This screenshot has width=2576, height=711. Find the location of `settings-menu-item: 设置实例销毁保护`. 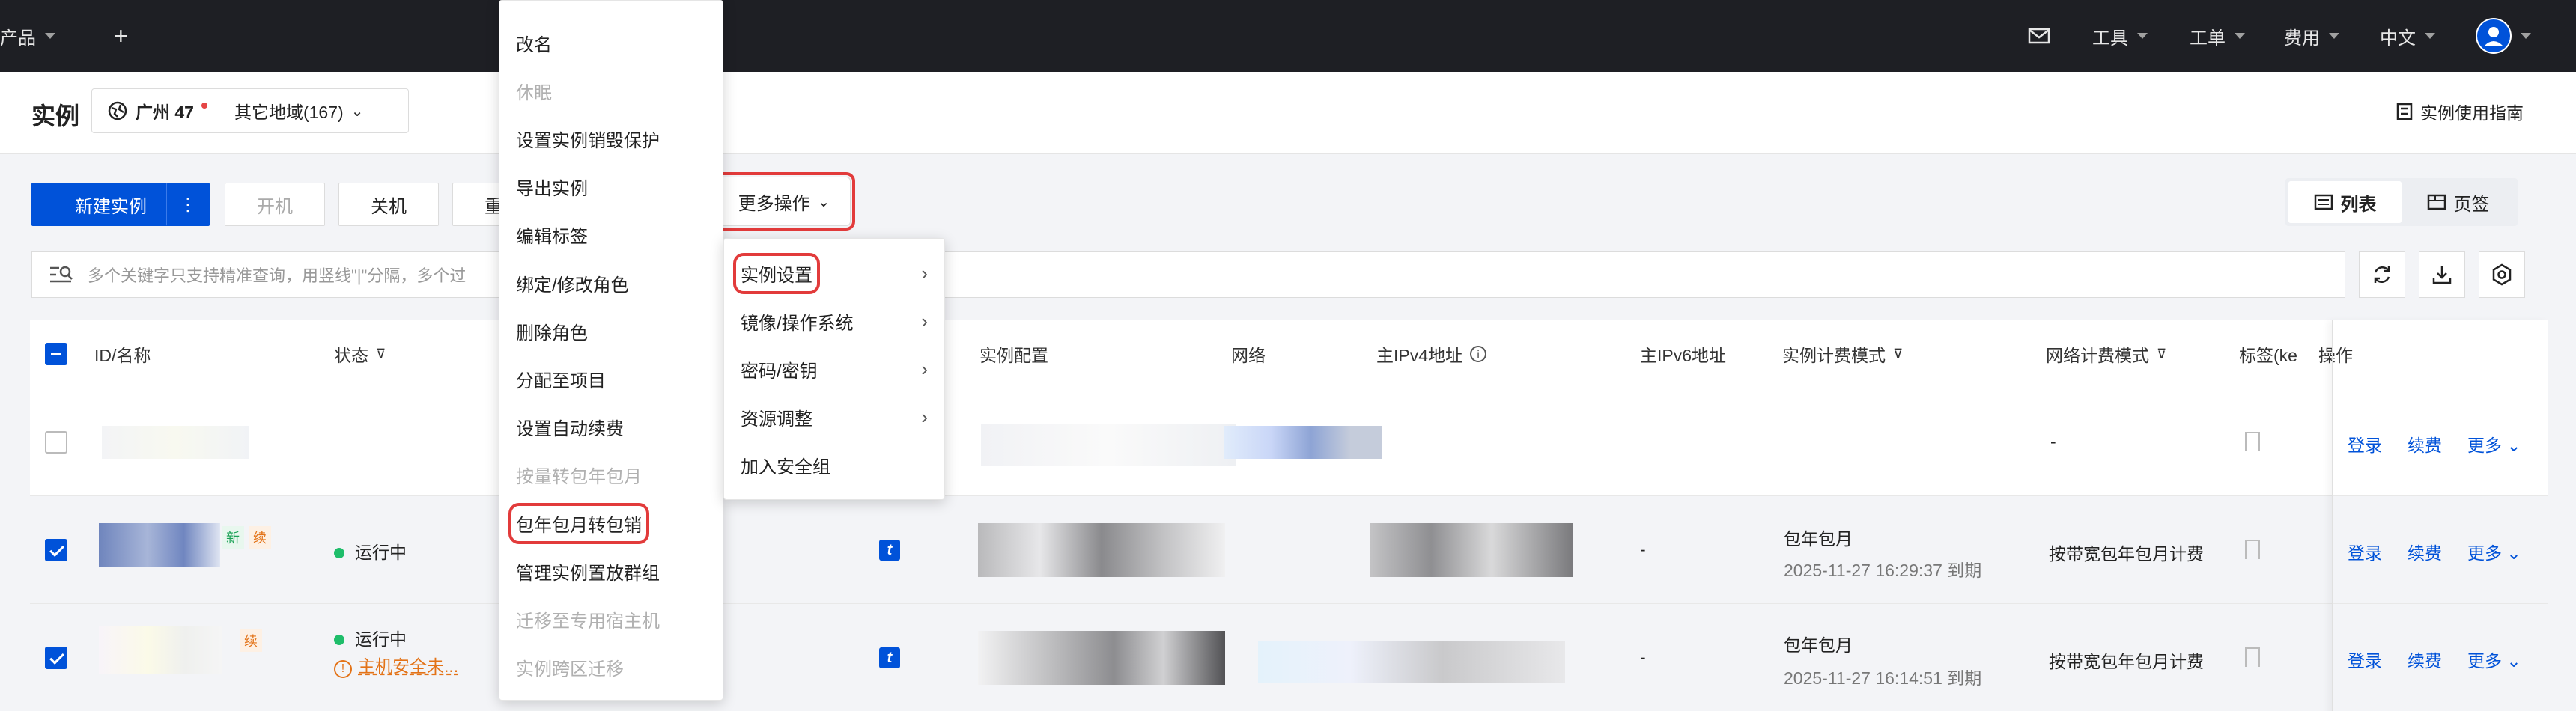

settings-menu-item: 设置实例销毁保护 is located at coordinates (611, 138).